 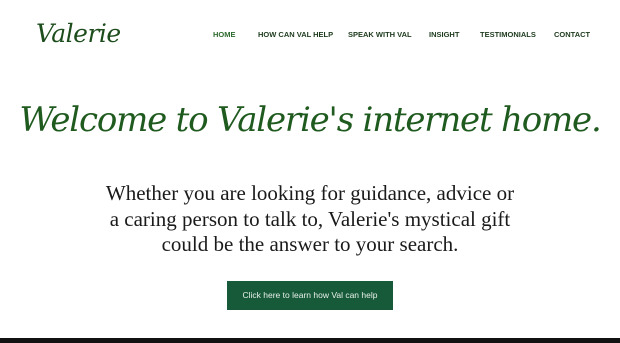 I want to click on nav-item-insight: INSIGHT, so click(x=444, y=35).